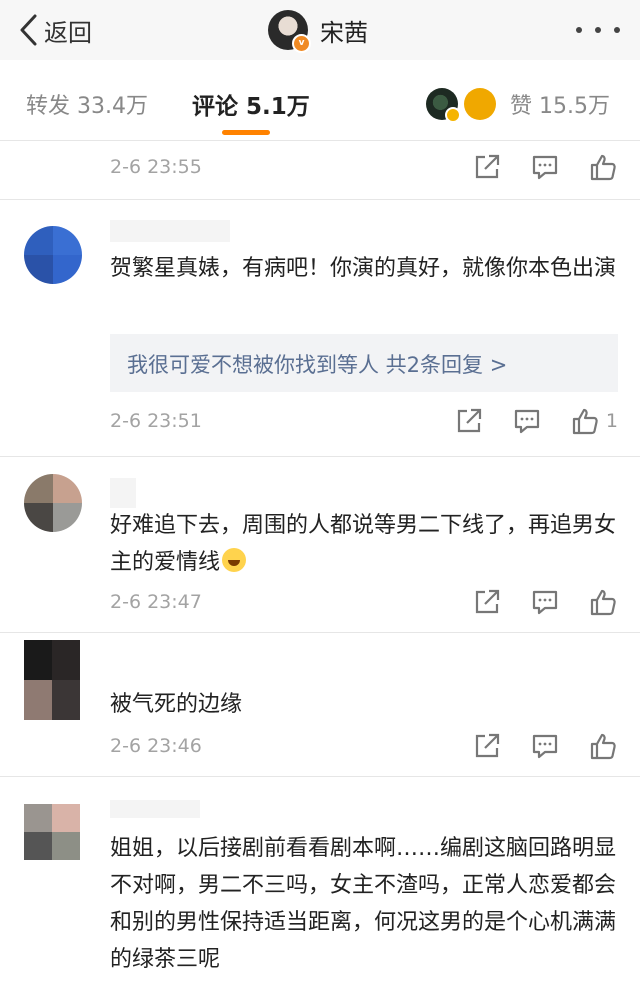  What do you see at coordinates (28, 30) in the screenshot?
I see `chevron-left-icon` at bounding box center [28, 30].